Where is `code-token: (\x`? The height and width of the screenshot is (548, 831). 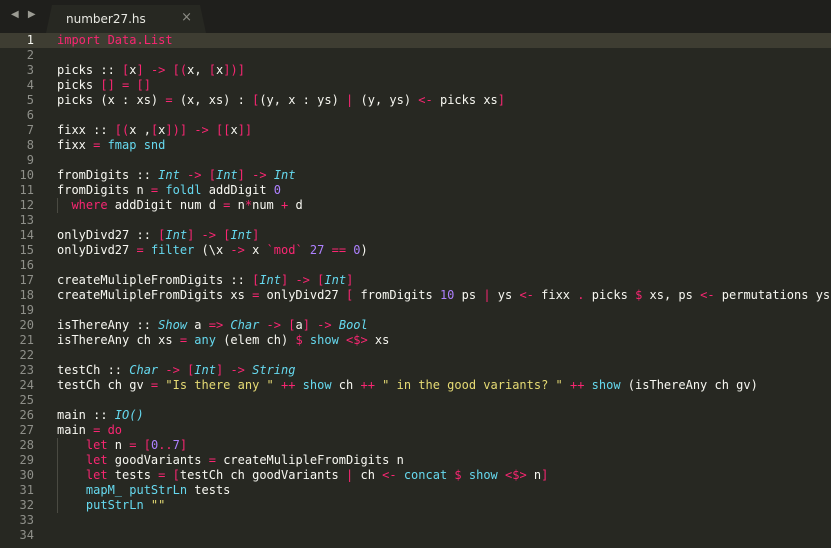
code-token: (\x is located at coordinates (212, 250).